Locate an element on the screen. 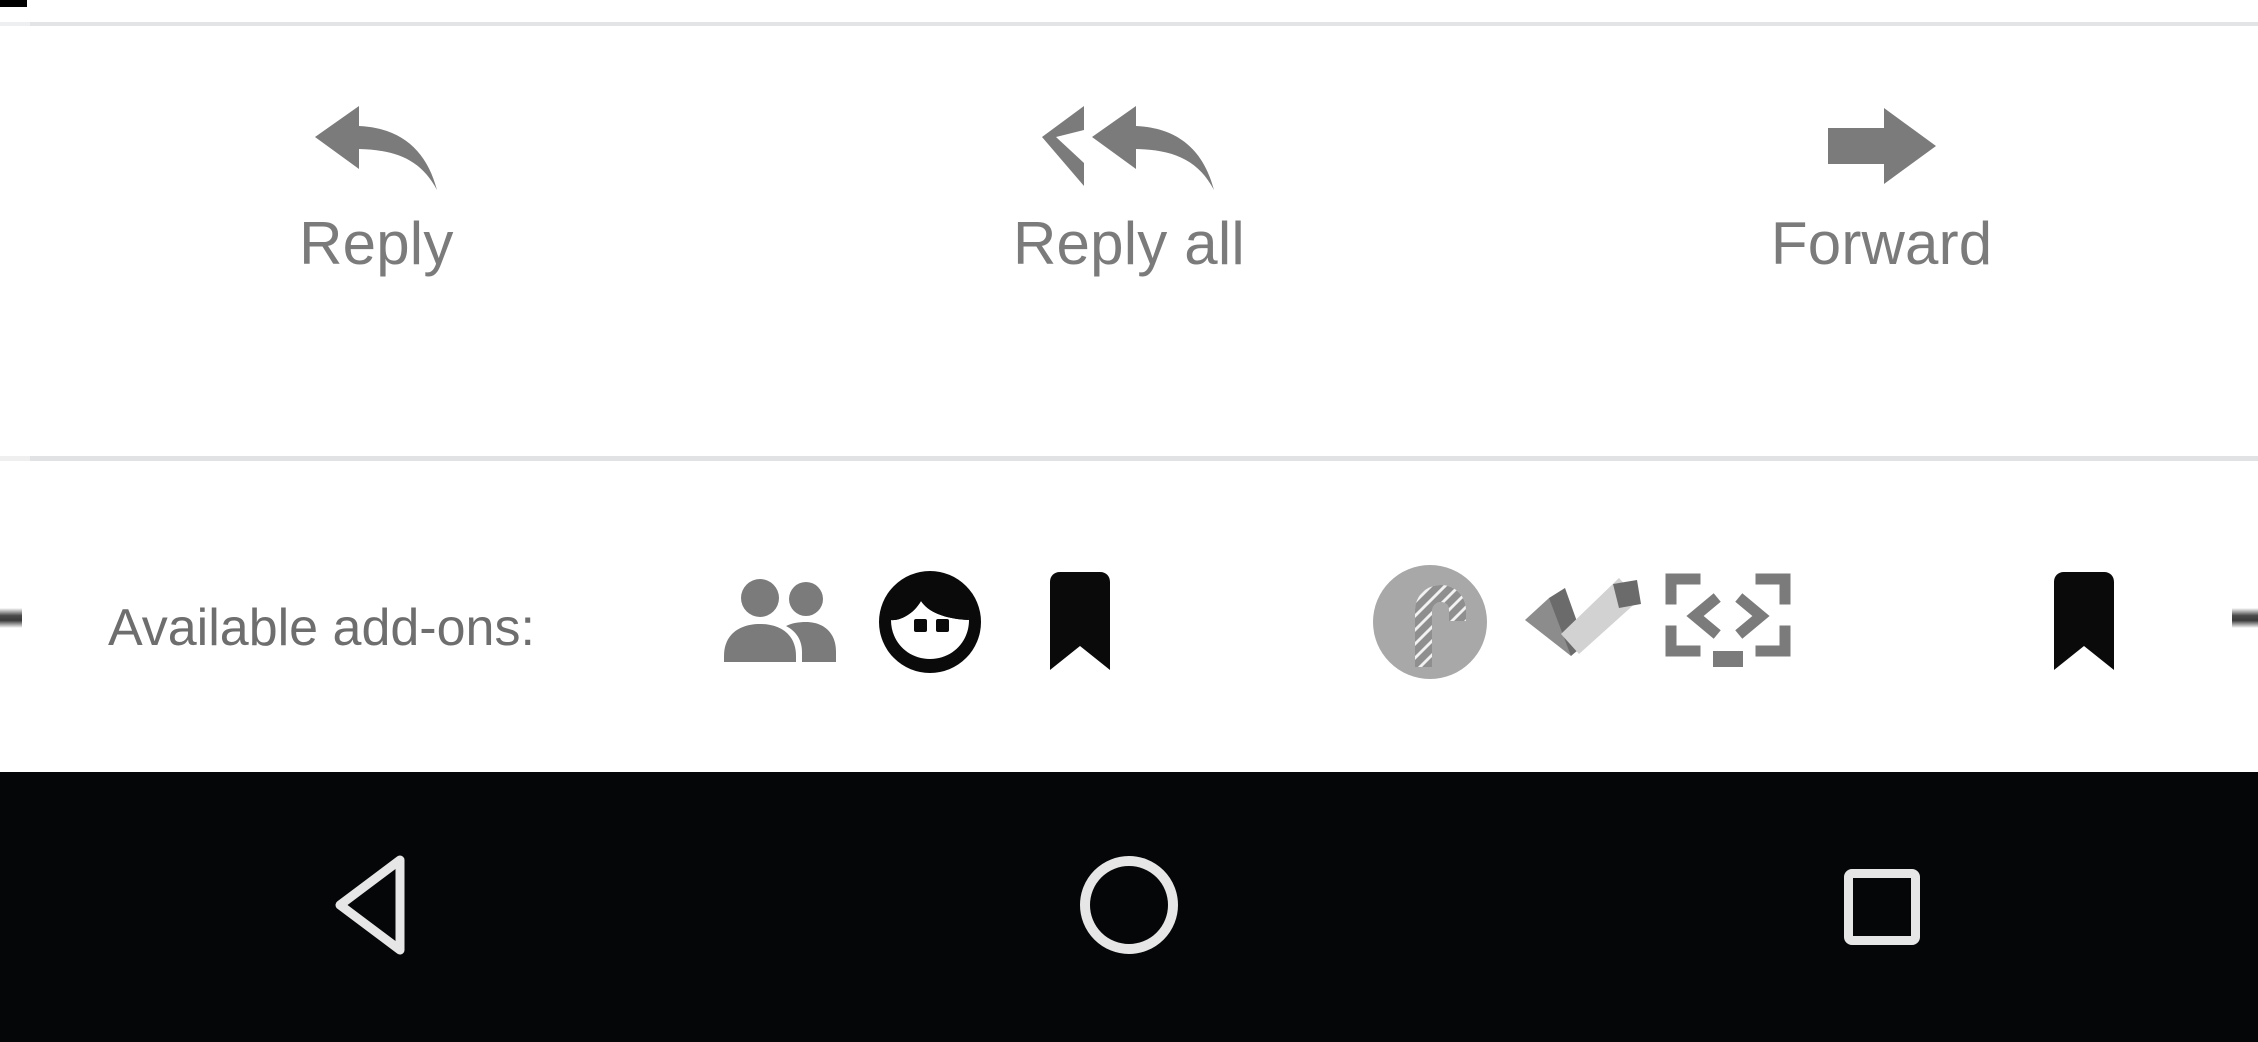 Image resolution: width=2258 pixels, height=1042 pixels. candy-cane-circle-icon is located at coordinates (1430, 624).